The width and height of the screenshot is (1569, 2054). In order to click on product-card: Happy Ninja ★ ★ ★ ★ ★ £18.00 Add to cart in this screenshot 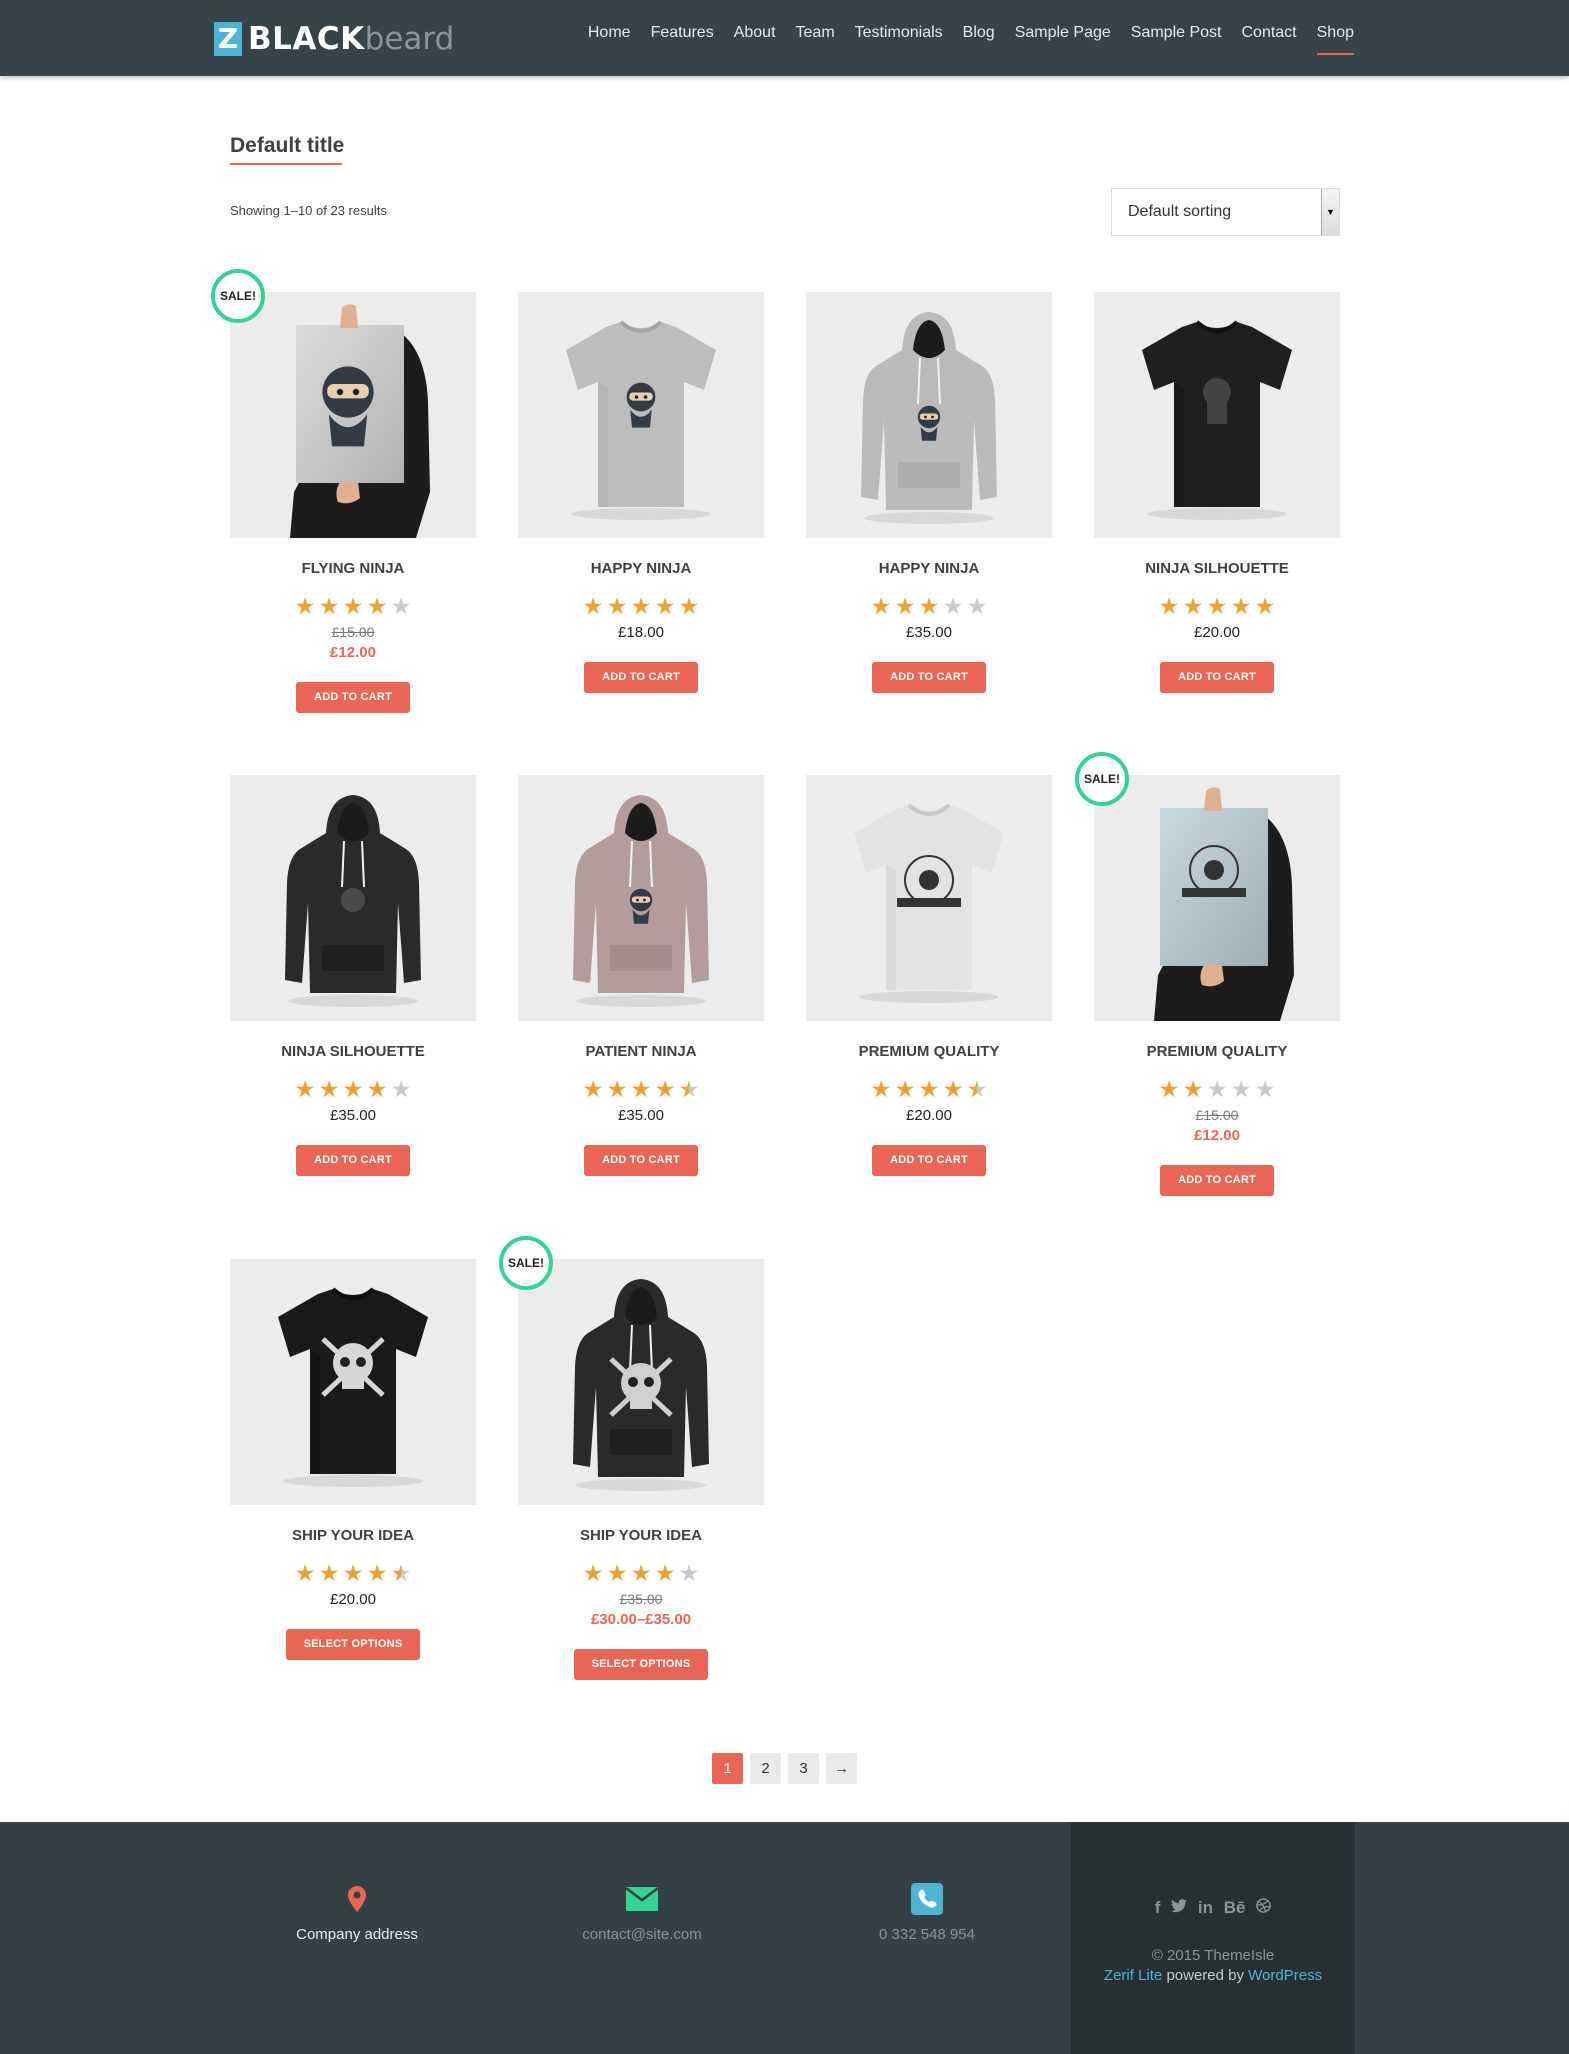, I will do `click(641, 492)`.